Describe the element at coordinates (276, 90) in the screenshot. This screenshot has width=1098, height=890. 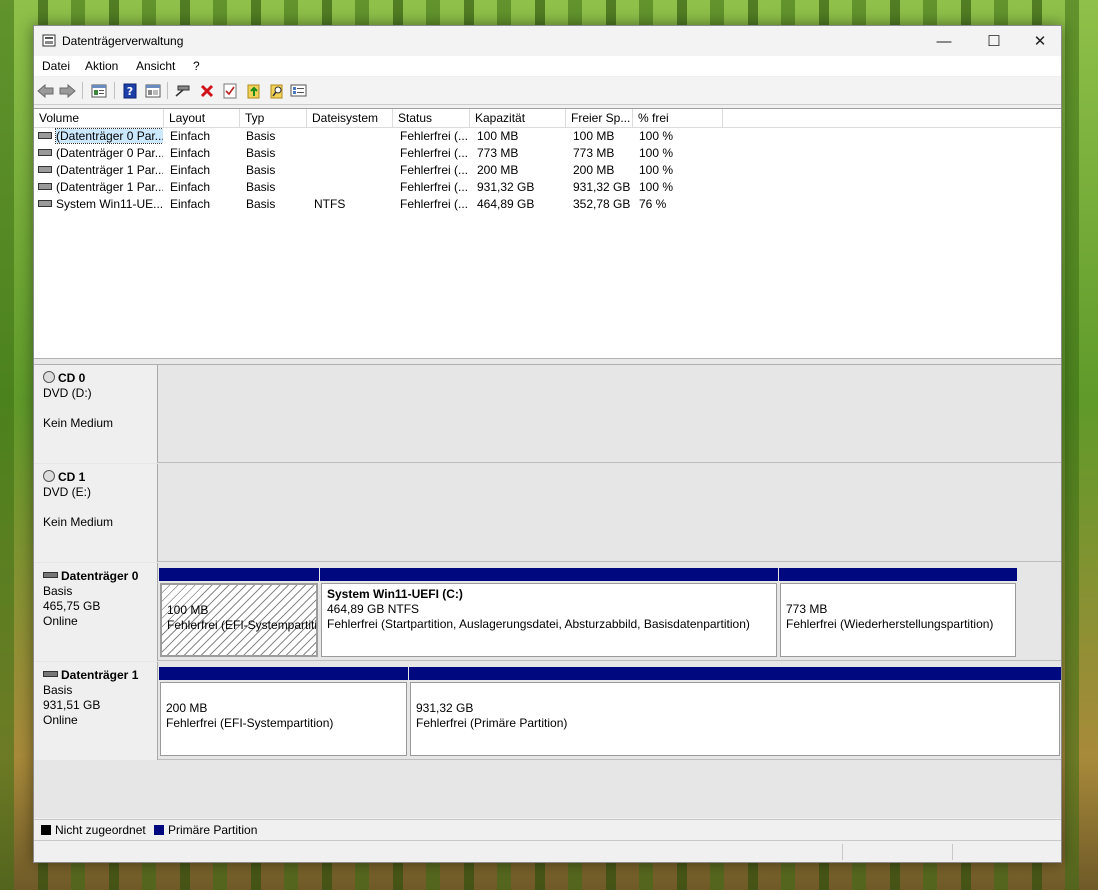
I see `search-folder-icon` at that location.